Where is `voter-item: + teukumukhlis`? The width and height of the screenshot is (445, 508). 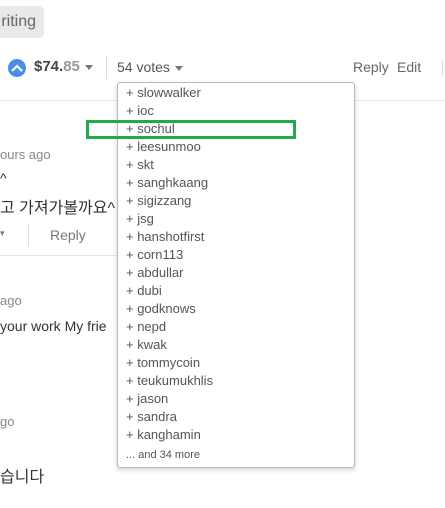 voter-item: + teukumukhlis is located at coordinates (236, 381).